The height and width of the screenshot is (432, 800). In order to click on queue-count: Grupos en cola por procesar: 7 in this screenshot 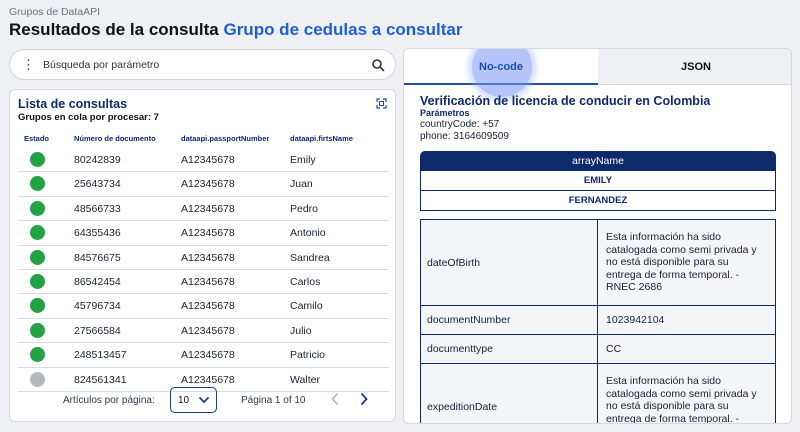, I will do `click(88, 117)`.